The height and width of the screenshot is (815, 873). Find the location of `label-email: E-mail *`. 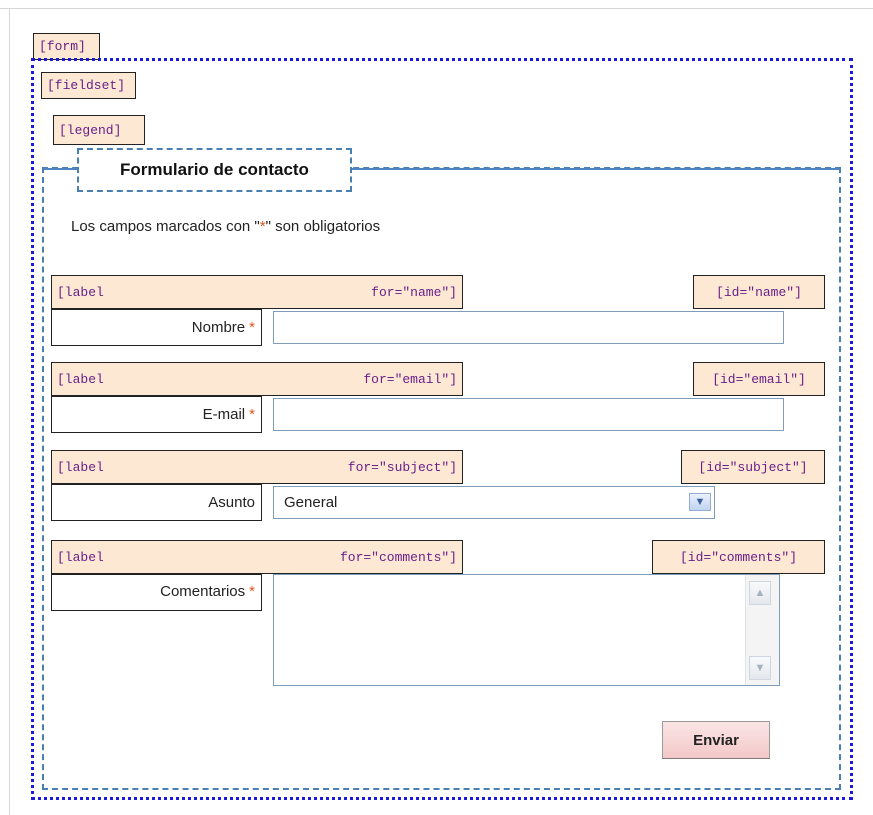

label-email: E-mail * is located at coordinates (156, 414).